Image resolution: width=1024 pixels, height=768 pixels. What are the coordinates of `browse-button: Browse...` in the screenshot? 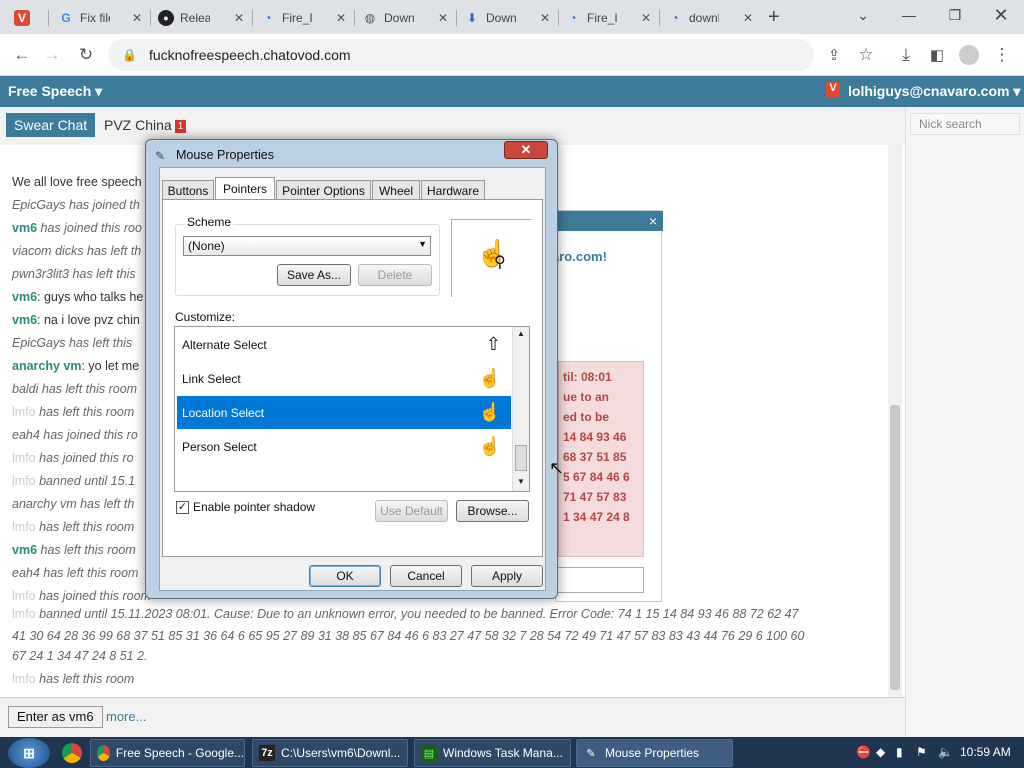 It's located at (492, 511).